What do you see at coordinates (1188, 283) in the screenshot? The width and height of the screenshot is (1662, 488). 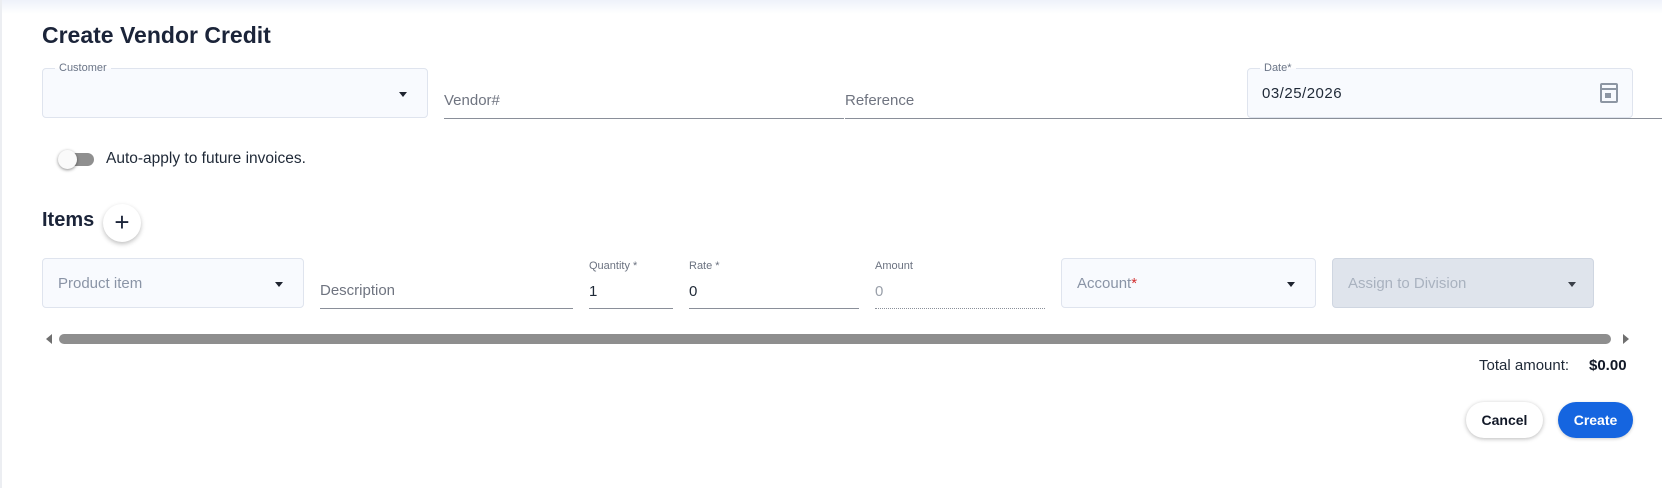 I see `account-select: Account*` at bounding box center [1188, 283].